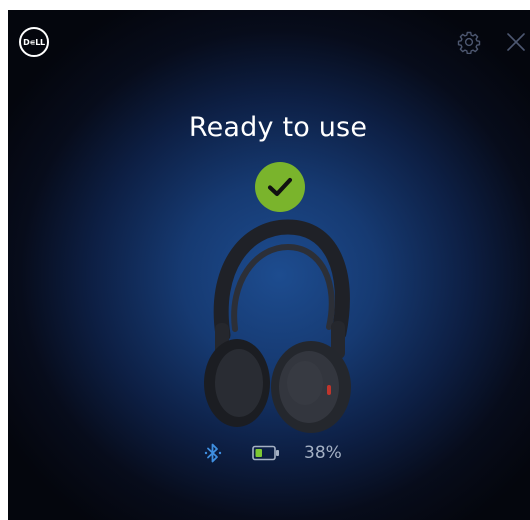 The width and height of the screenshot is (530, 520). What do you see at coordinates (258, 453) in the screenshot?
I see `battery-fill` at bounding box center [258, 453].